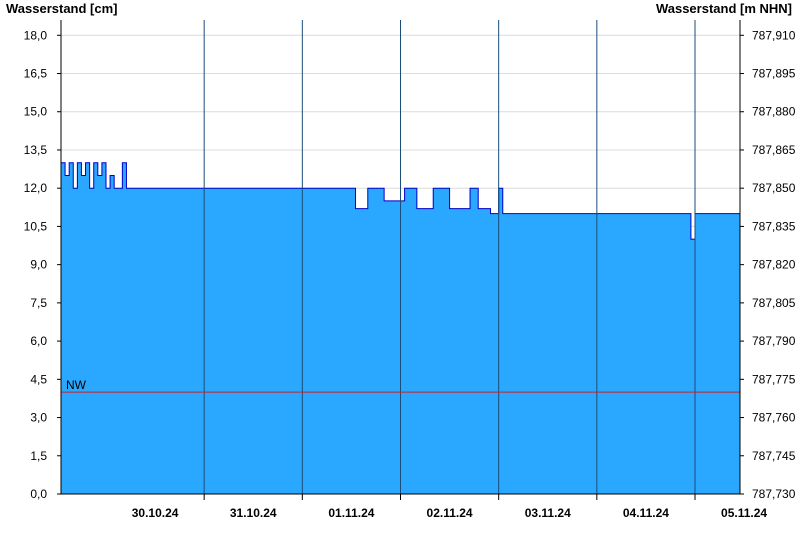 The image size is (800, 550). Describe the element at coordinates (38, 418) in the screenshot. I see `y-tick-label-left: 3,0` at that location.